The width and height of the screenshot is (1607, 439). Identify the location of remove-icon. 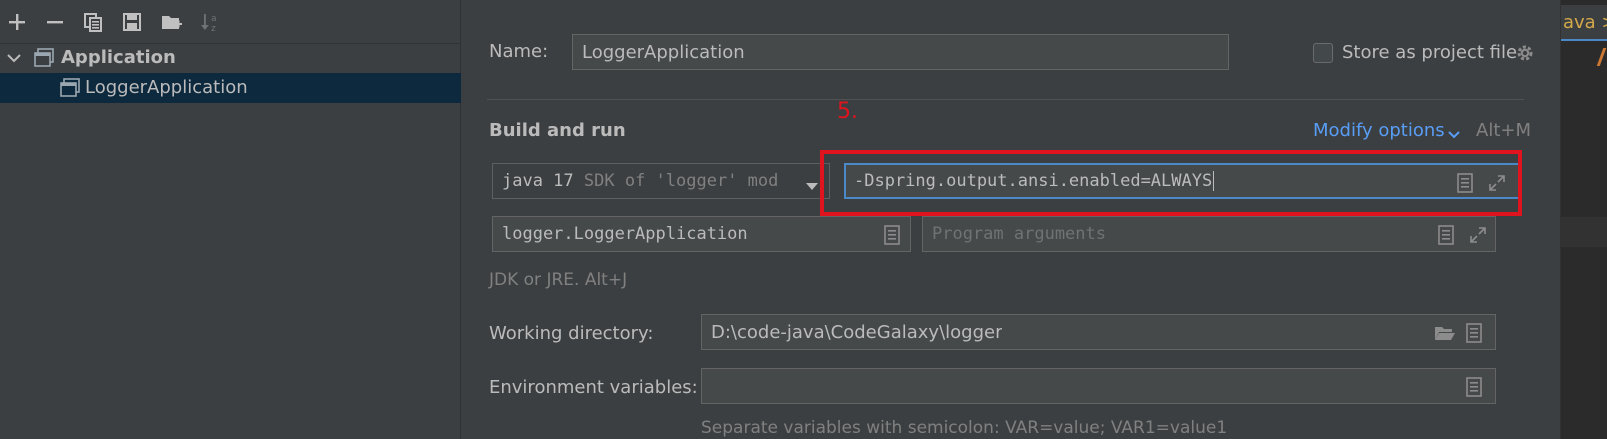
(55, 22).